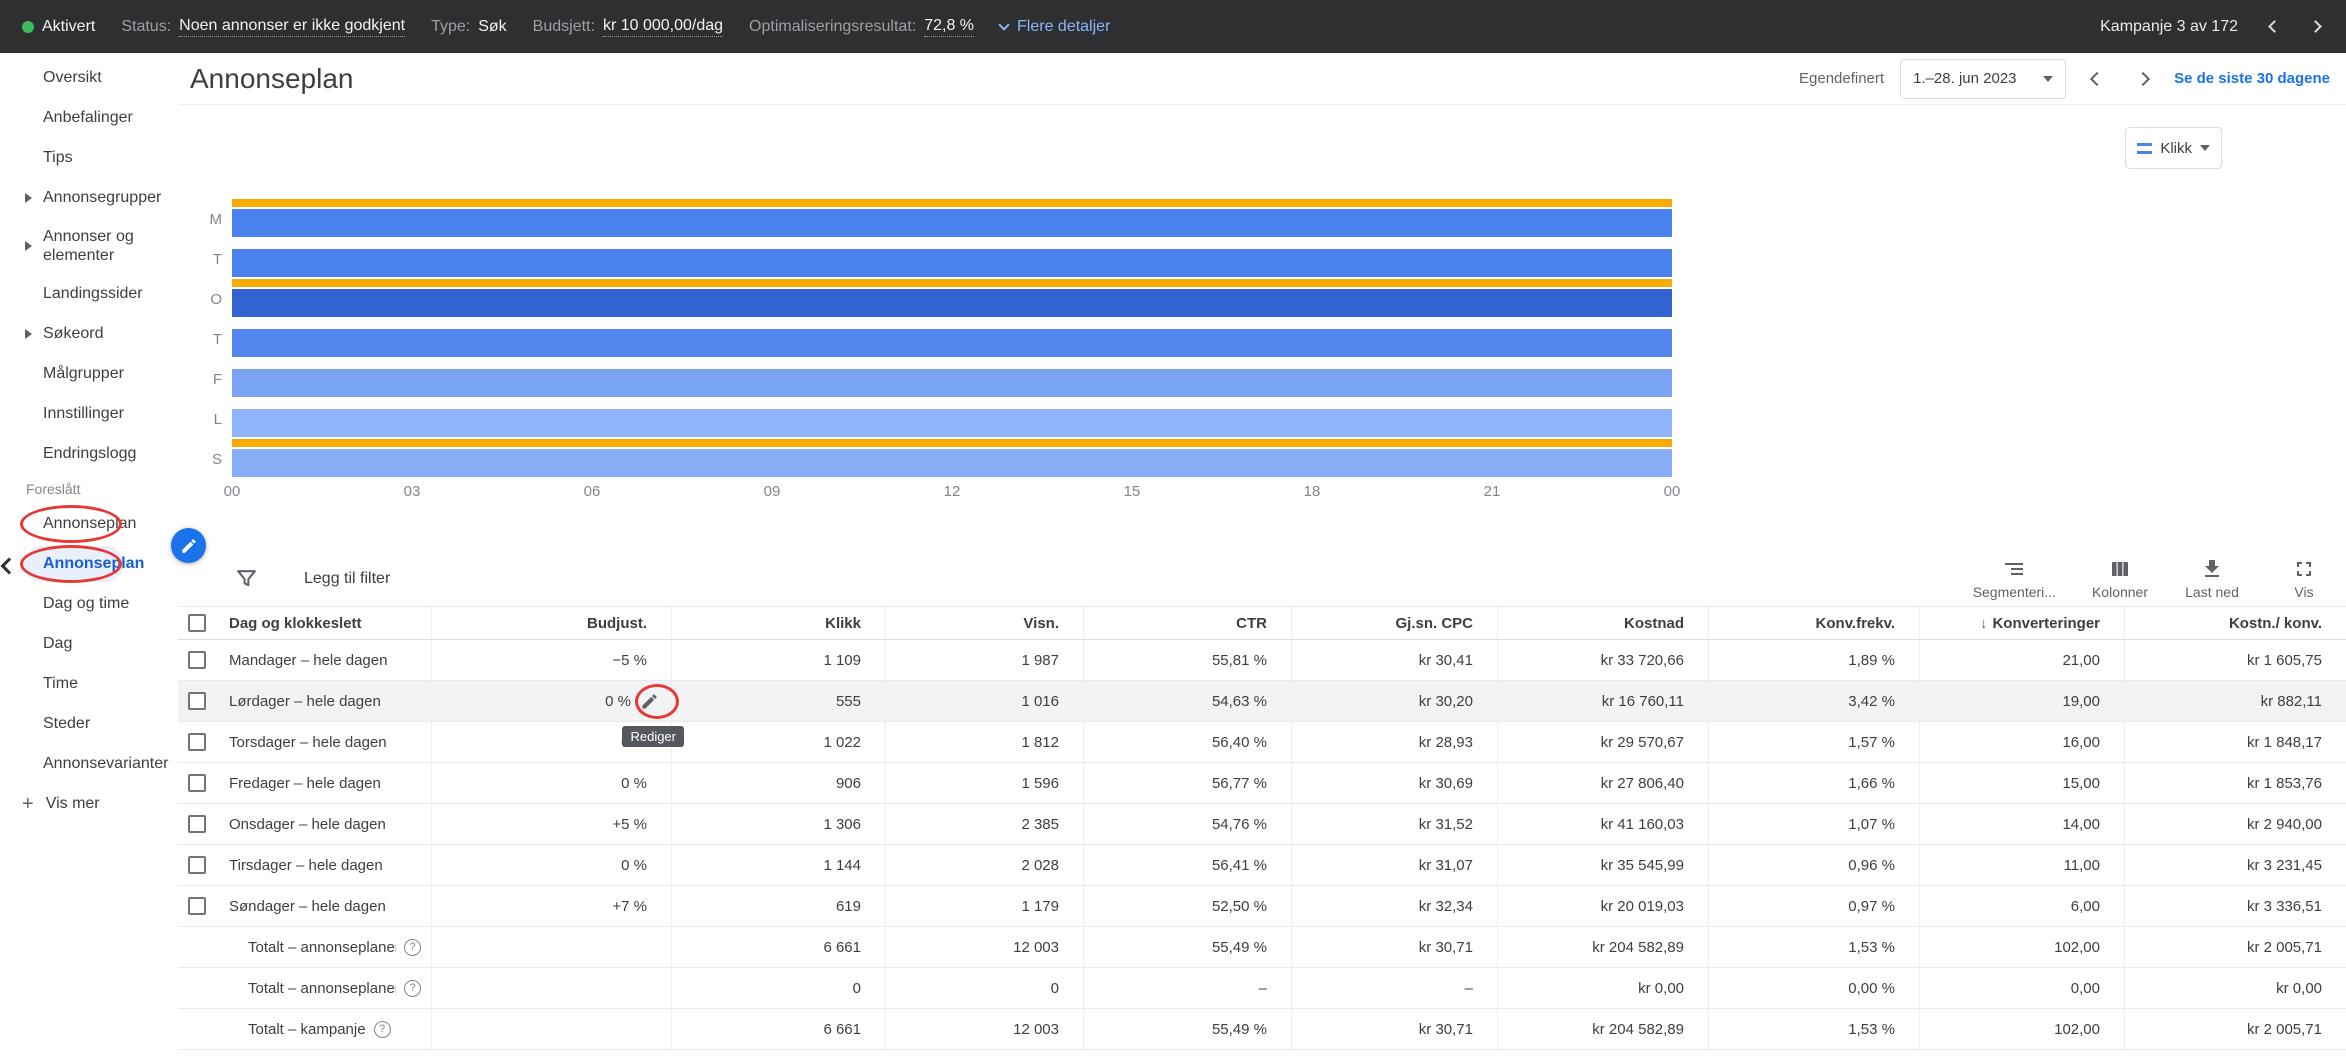 This screenshot has height=1057, width=2346. I want to click on next-campaign-chevron-icon, so click(2315, 26).